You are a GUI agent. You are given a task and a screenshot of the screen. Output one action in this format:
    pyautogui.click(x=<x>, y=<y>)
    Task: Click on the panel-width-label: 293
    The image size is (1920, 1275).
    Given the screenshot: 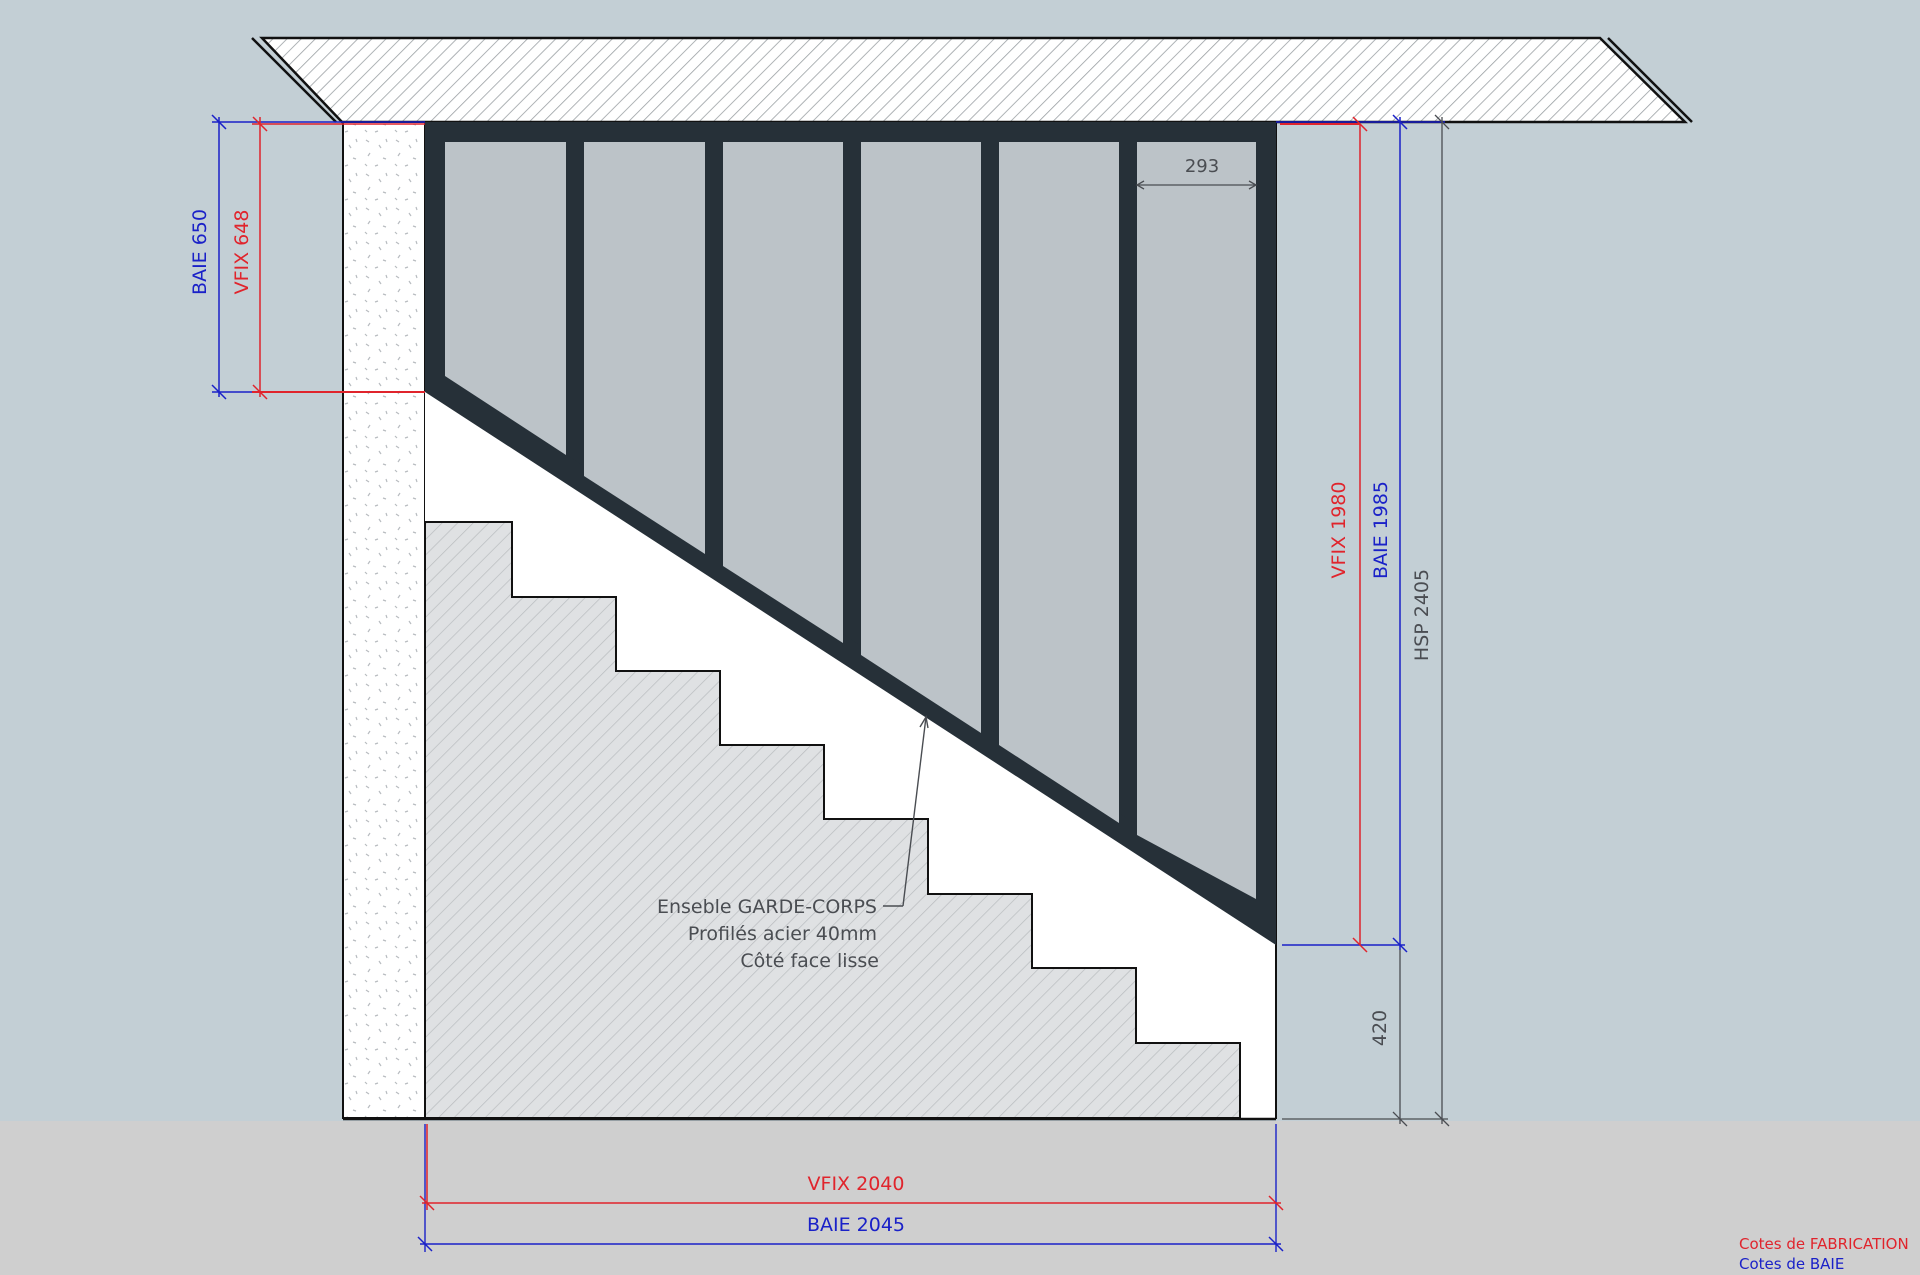 What is the action you would take?
    pyautogui.click(x=1202, y=166)
    